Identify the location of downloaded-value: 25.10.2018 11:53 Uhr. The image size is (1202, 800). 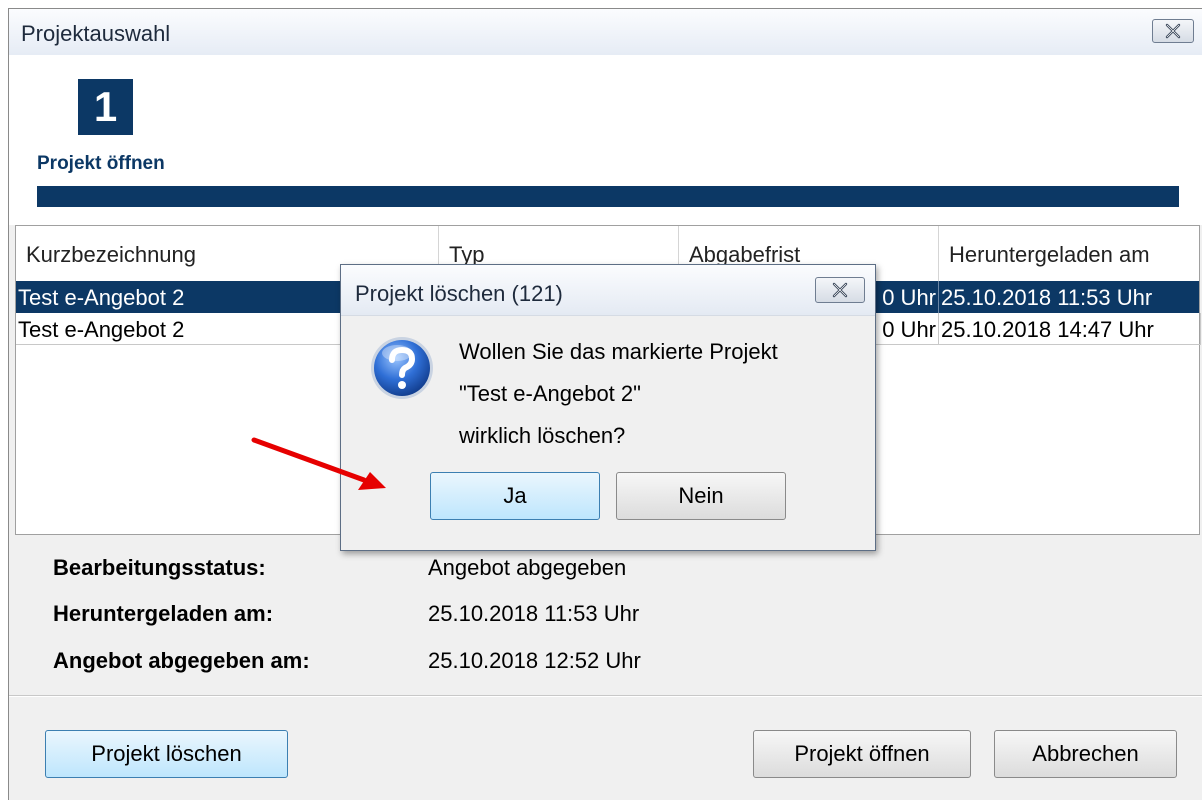
(534, 613).